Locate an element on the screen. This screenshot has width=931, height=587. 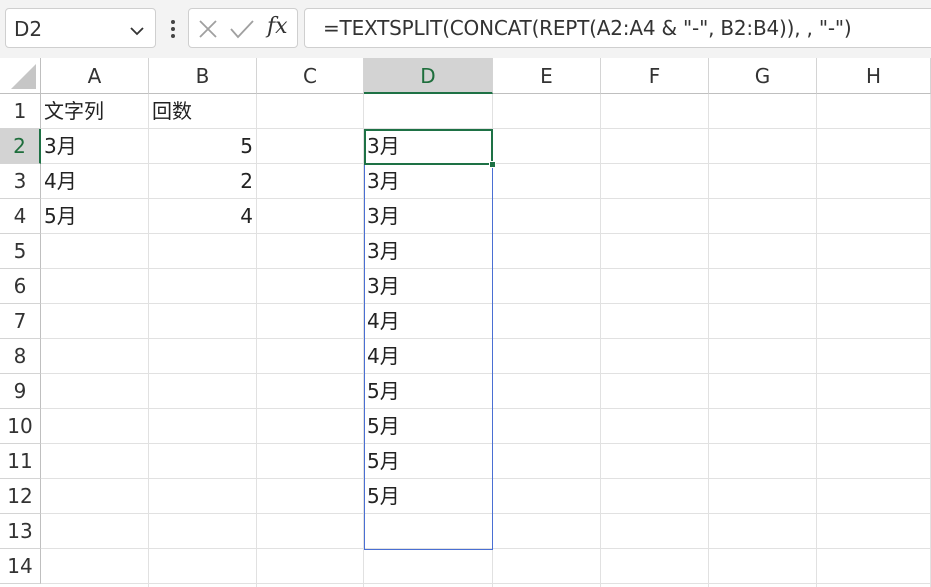
row-header-13: 13 is located at coordinates (20, 531).